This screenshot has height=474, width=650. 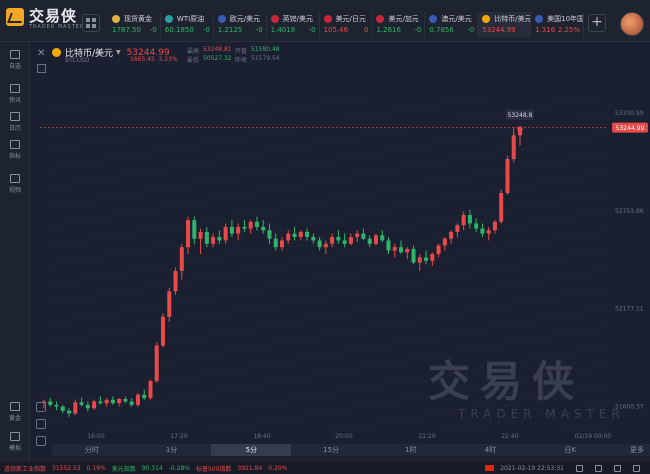 What do you see at coordinates (14, 190) in the screenshot?
I see `sidebar-item-label: 视频` at bounding box center [14, 190].